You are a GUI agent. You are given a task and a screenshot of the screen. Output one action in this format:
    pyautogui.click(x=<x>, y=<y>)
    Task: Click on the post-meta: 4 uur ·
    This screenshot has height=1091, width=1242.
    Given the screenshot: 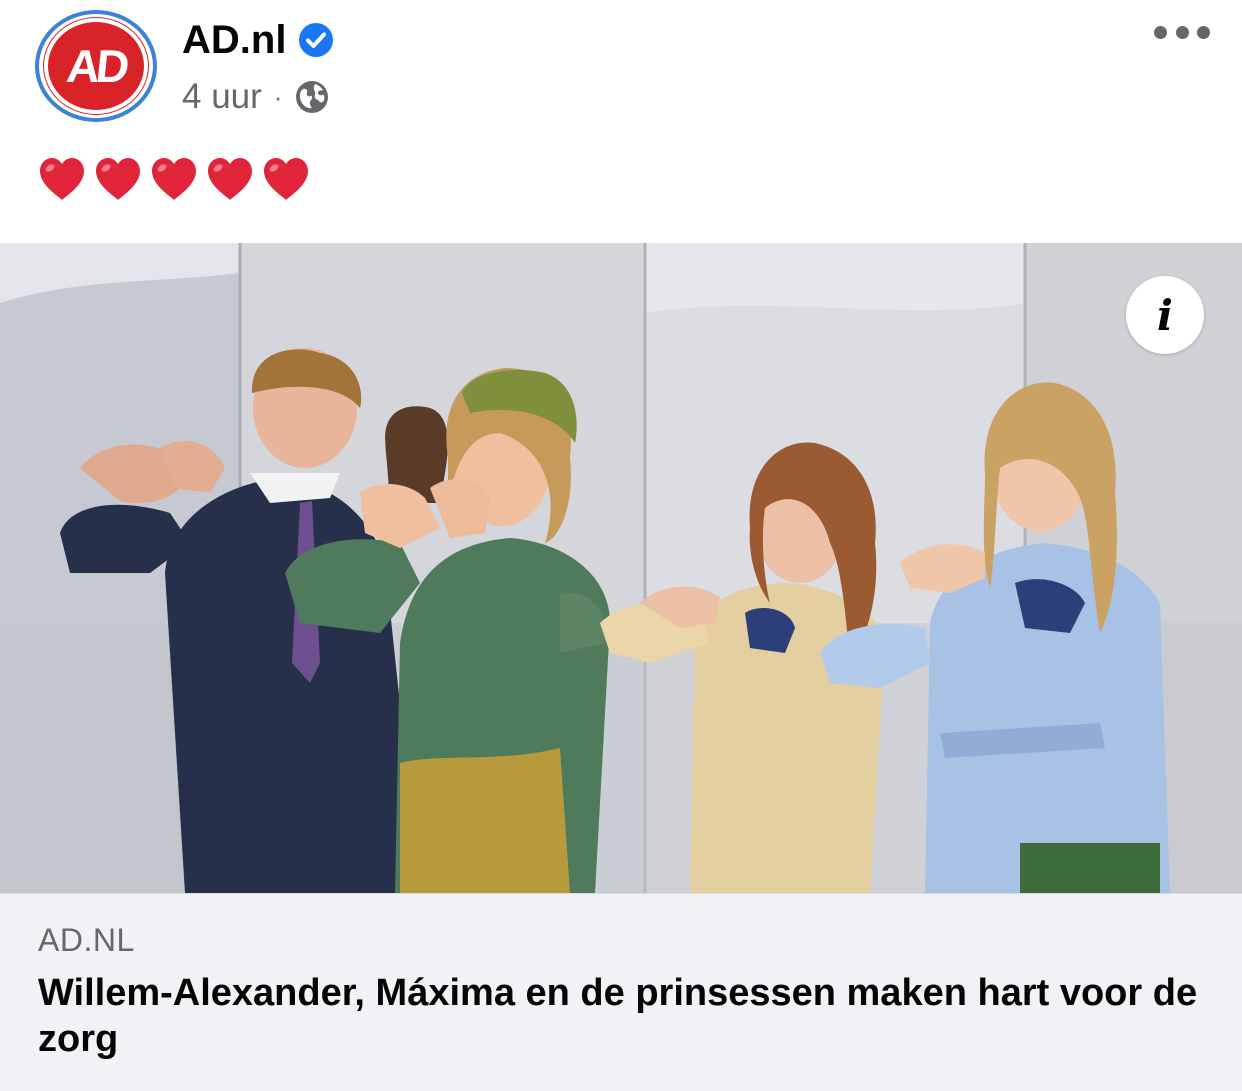 What is the action you would take?
    pyautogui.click(x=256, y=97)
    